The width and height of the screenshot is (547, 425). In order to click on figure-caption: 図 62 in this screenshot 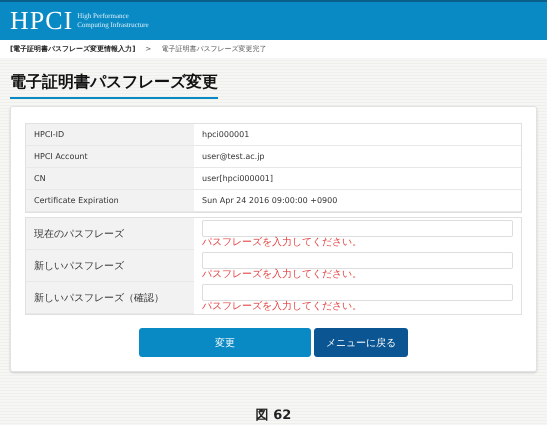, I will do `click(273, 415)`.